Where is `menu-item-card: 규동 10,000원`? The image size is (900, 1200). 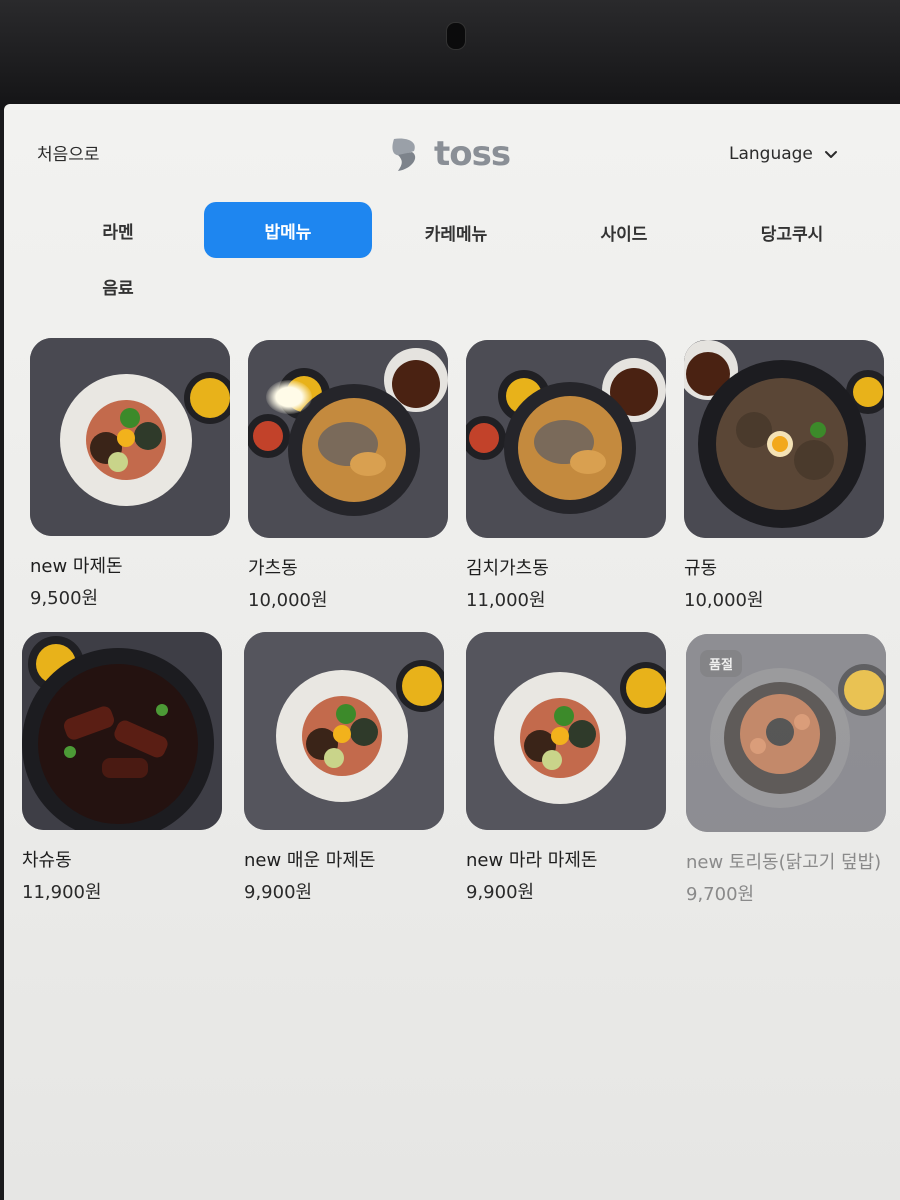 menu-item-card: 규동 10,000원 is located at coordinates (786, 476).